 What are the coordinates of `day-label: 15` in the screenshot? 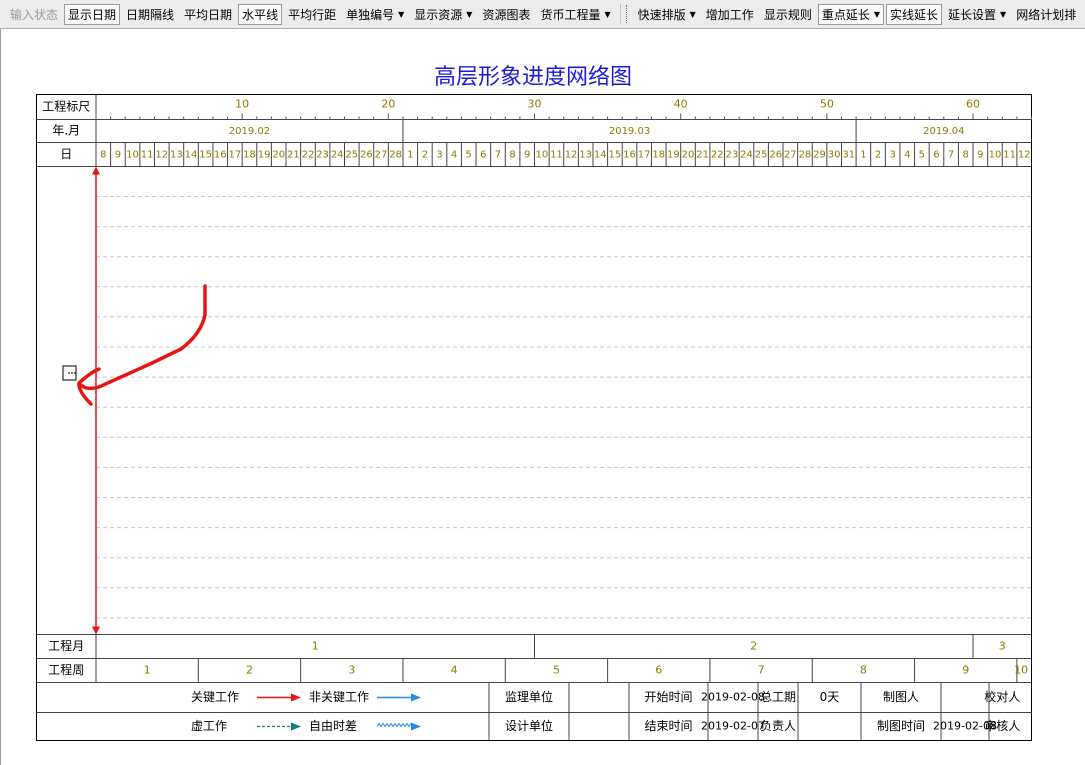 It's located at (205, 155).